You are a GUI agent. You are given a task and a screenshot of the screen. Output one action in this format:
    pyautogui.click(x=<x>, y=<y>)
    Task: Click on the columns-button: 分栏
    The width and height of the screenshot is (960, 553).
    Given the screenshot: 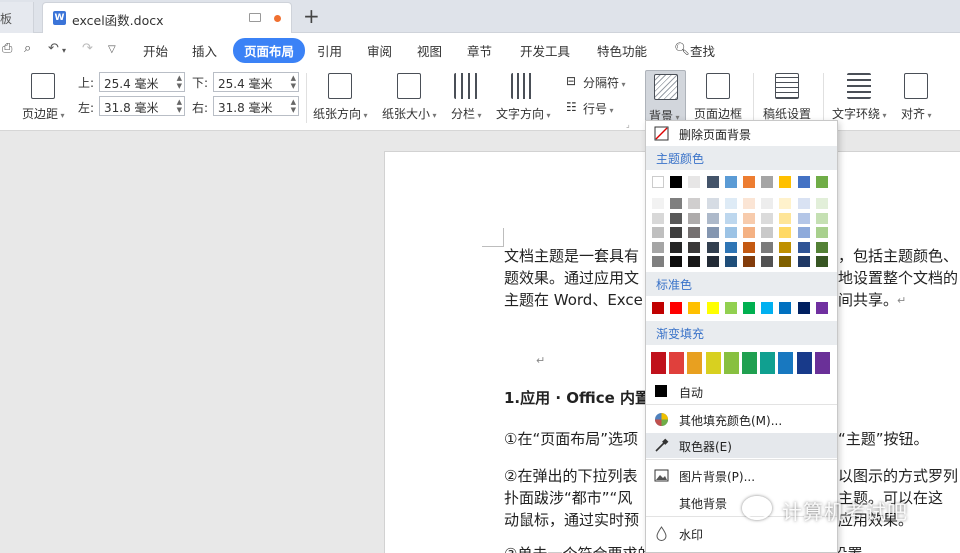 What is the action you would take?
    pyautogui.click(x=466, y=97)
    